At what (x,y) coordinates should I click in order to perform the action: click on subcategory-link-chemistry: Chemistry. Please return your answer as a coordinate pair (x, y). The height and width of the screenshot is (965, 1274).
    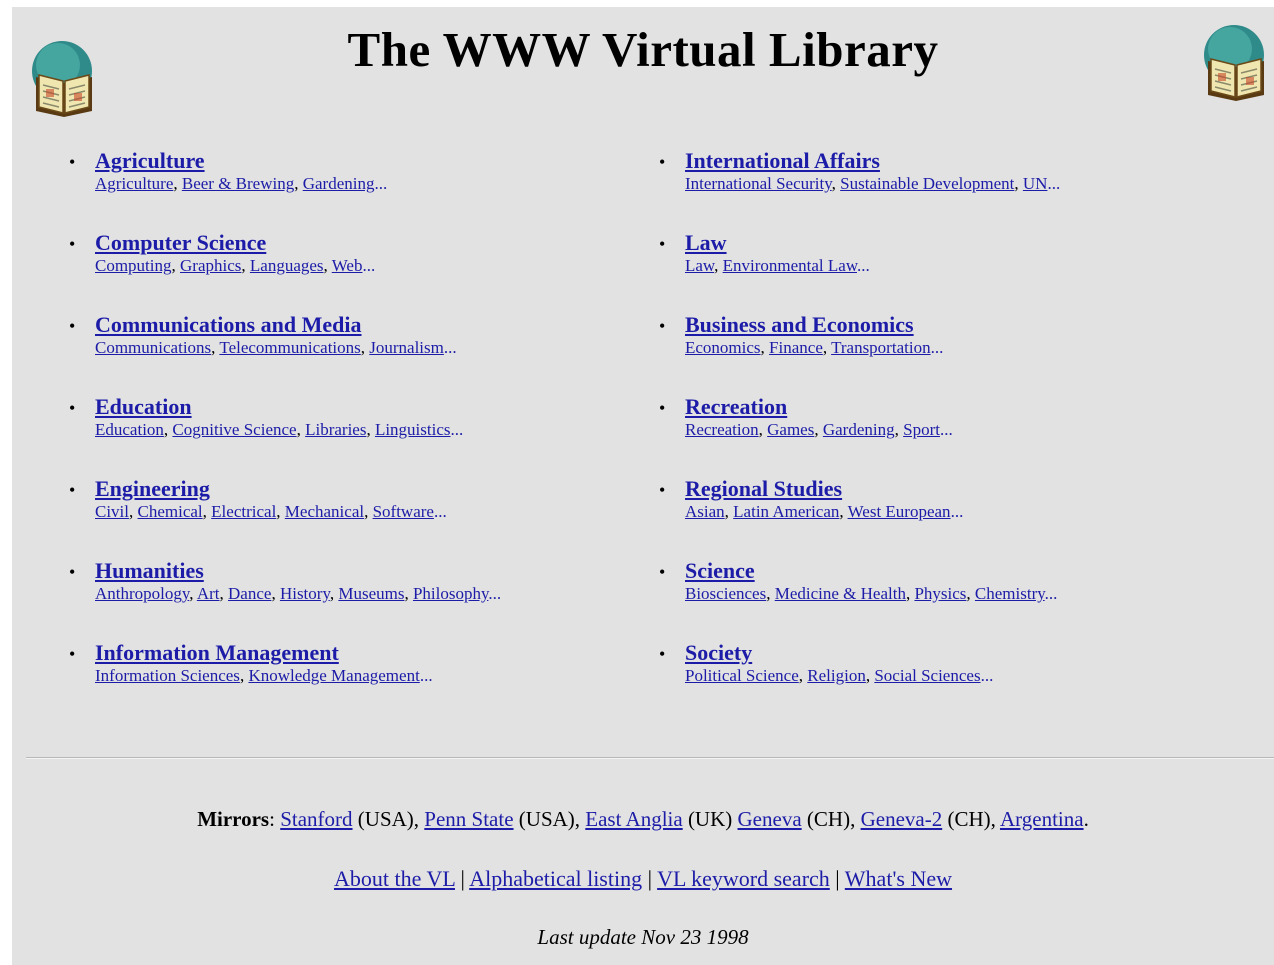
    Looking at the image, I should click on (1010, 593).